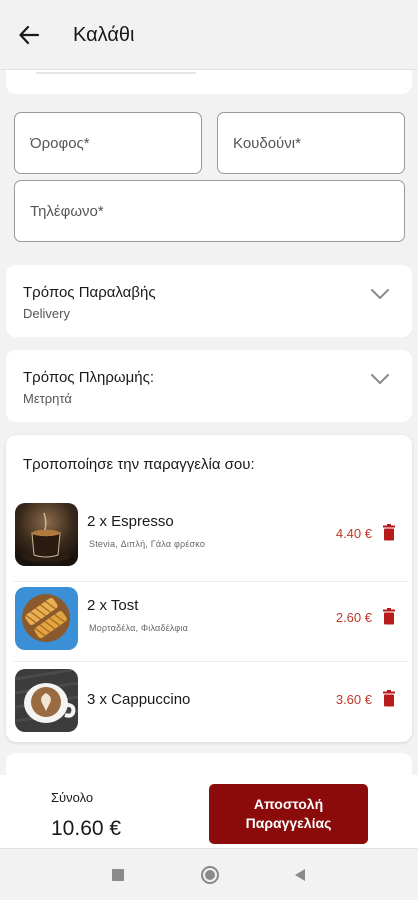 The width and height of the screenshot is (418, 900). I want to click on pickup-method-label: Τρόπος Παραλαβής, so click(89, 292).